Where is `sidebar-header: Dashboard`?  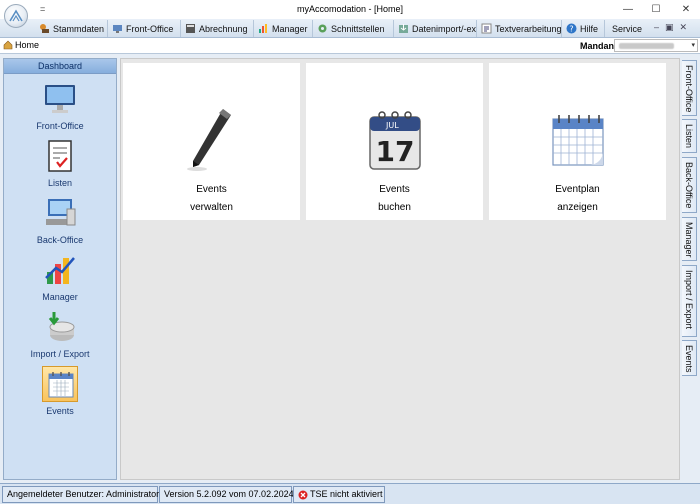
sidebar-header: Dashboard is located at coordinates (60, 66).